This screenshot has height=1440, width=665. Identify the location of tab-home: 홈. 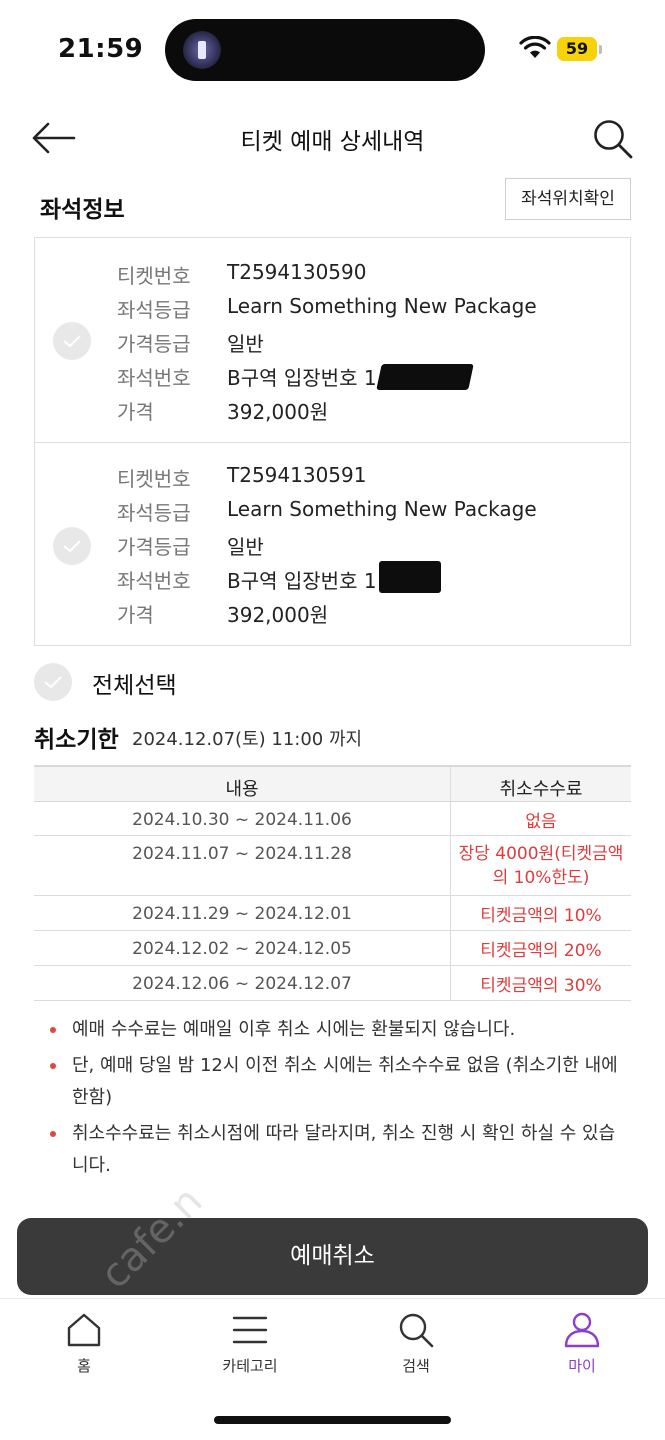
(84, 1346).